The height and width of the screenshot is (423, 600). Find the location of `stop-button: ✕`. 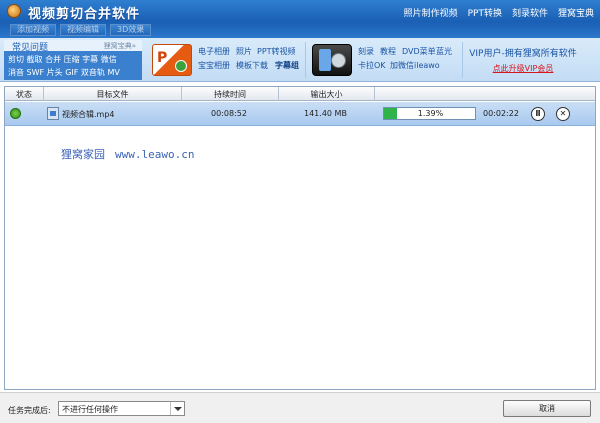

stop-button: ✕ is located at coordinates (563, 114).